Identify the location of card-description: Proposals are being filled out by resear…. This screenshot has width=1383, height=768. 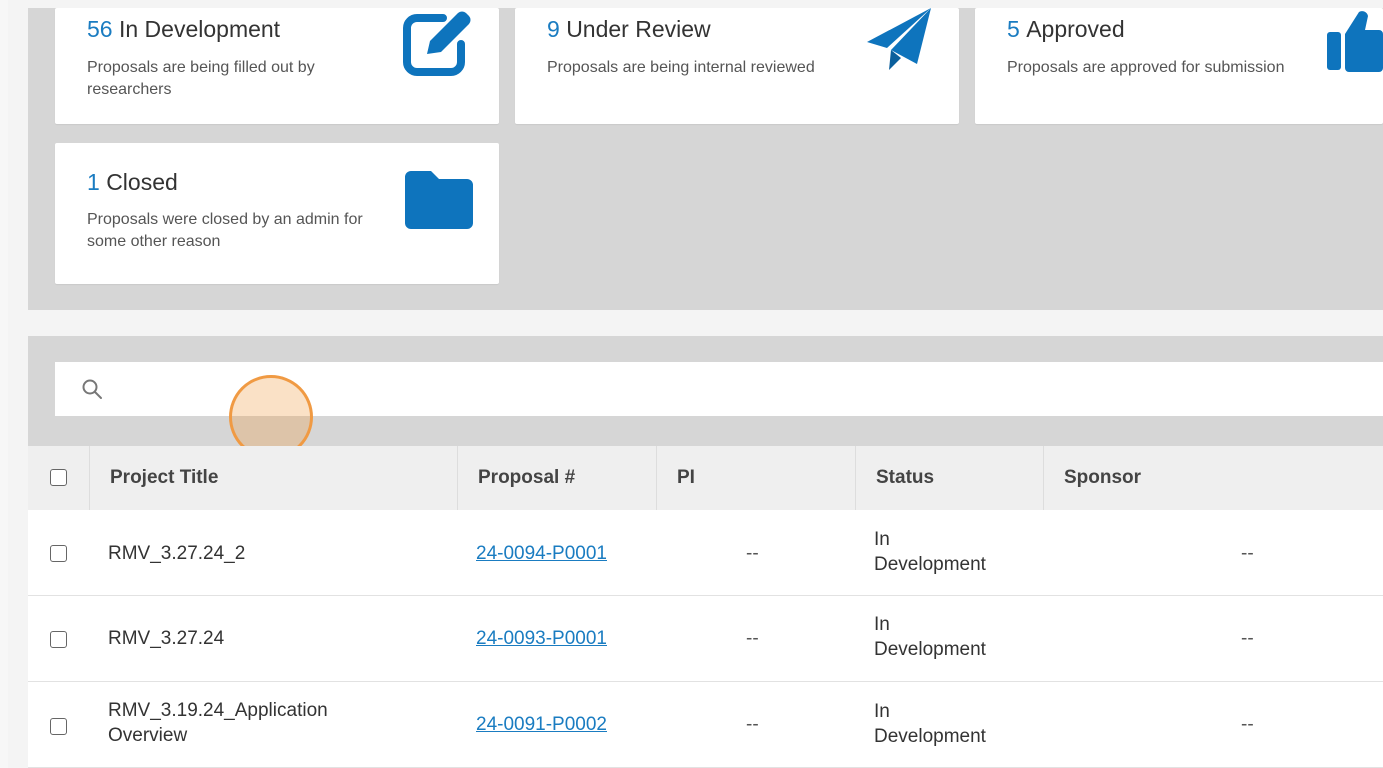
(201, 78).